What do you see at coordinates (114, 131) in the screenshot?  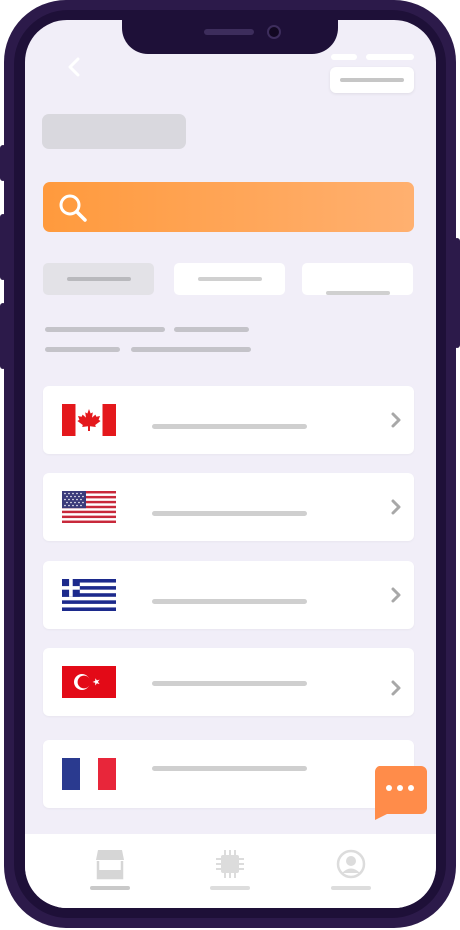 I see `page-title-placeholder` at bounding box center [114, 131].